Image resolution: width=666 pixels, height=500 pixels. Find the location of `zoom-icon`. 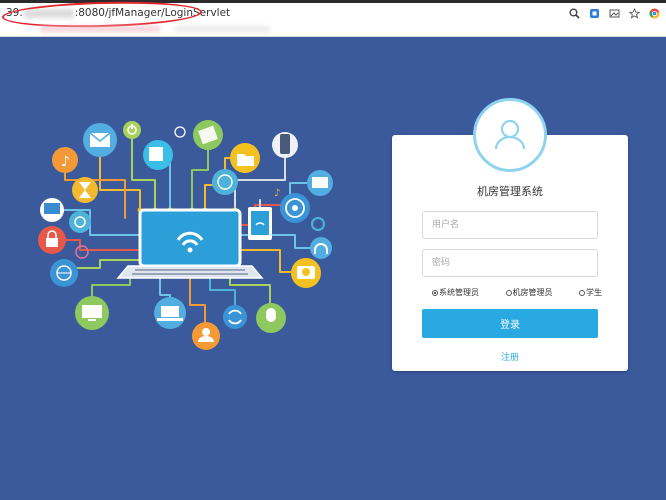

zoom-icon is located at coordinates (574, 13).